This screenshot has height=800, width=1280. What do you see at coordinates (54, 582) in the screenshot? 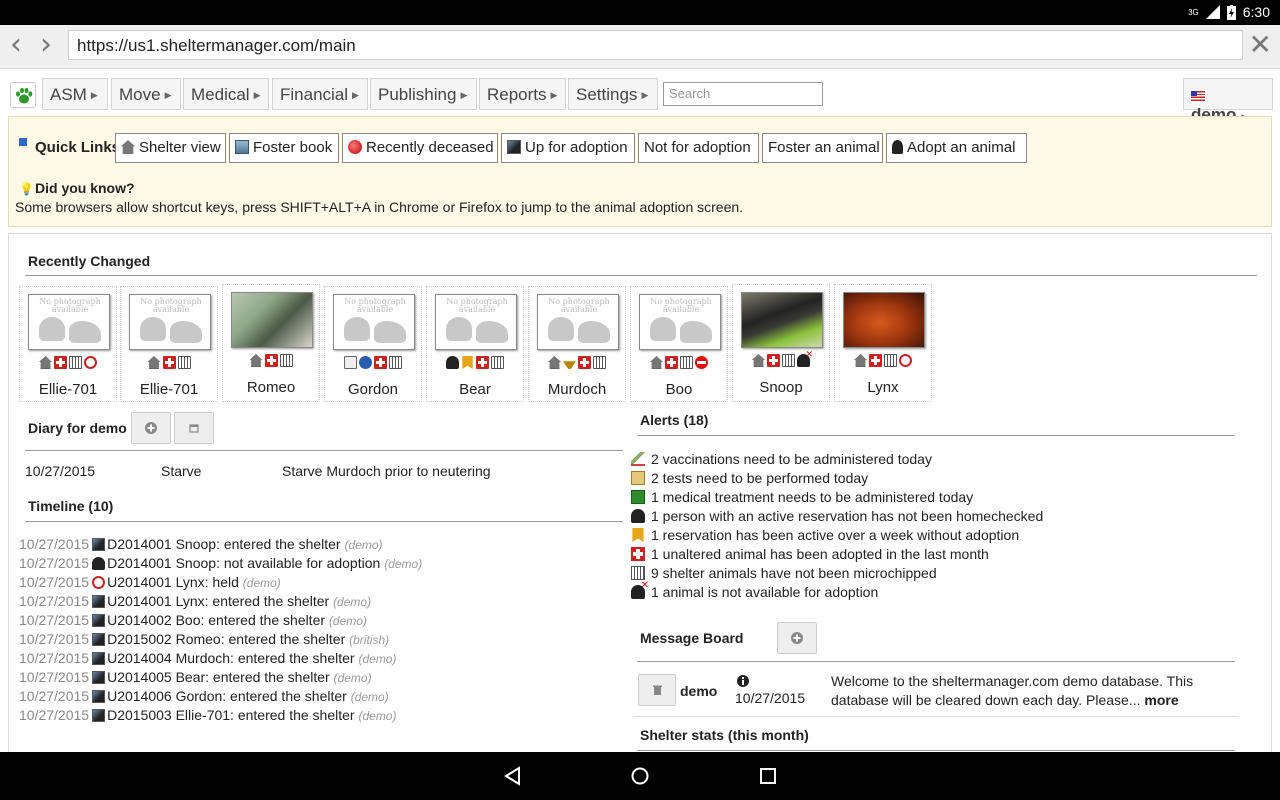
I see `timeline-date: 10/27/2015` at bounding box center [54, 582].